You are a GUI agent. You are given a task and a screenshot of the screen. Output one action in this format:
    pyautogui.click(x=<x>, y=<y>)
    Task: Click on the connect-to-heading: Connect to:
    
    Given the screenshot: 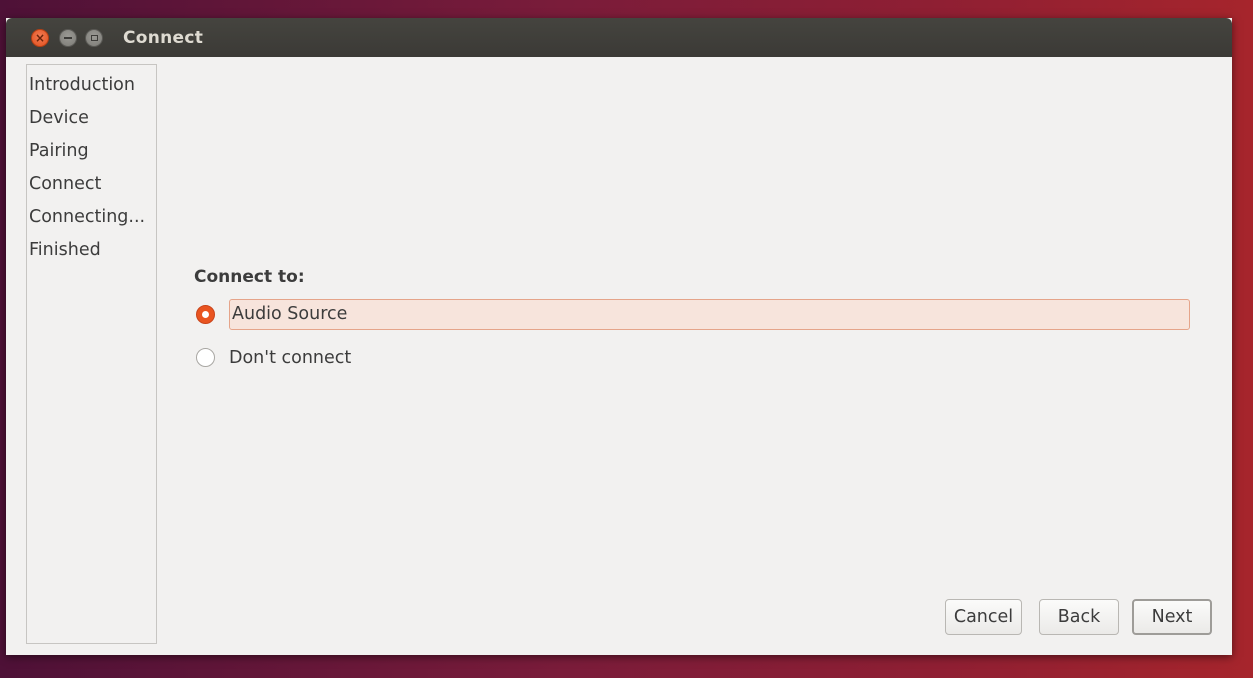 What is the action you would take?
    pyautogui.click(x=249, y=277)
    